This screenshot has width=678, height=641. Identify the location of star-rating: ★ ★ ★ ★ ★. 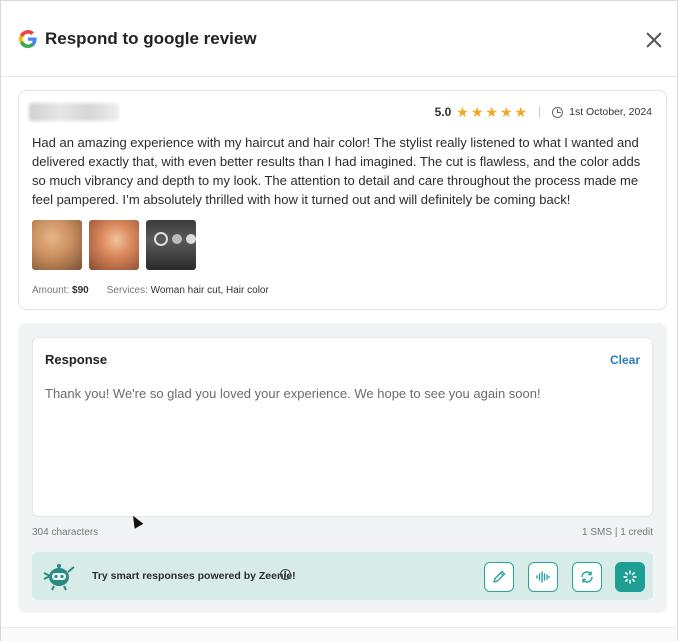
(491, 112).